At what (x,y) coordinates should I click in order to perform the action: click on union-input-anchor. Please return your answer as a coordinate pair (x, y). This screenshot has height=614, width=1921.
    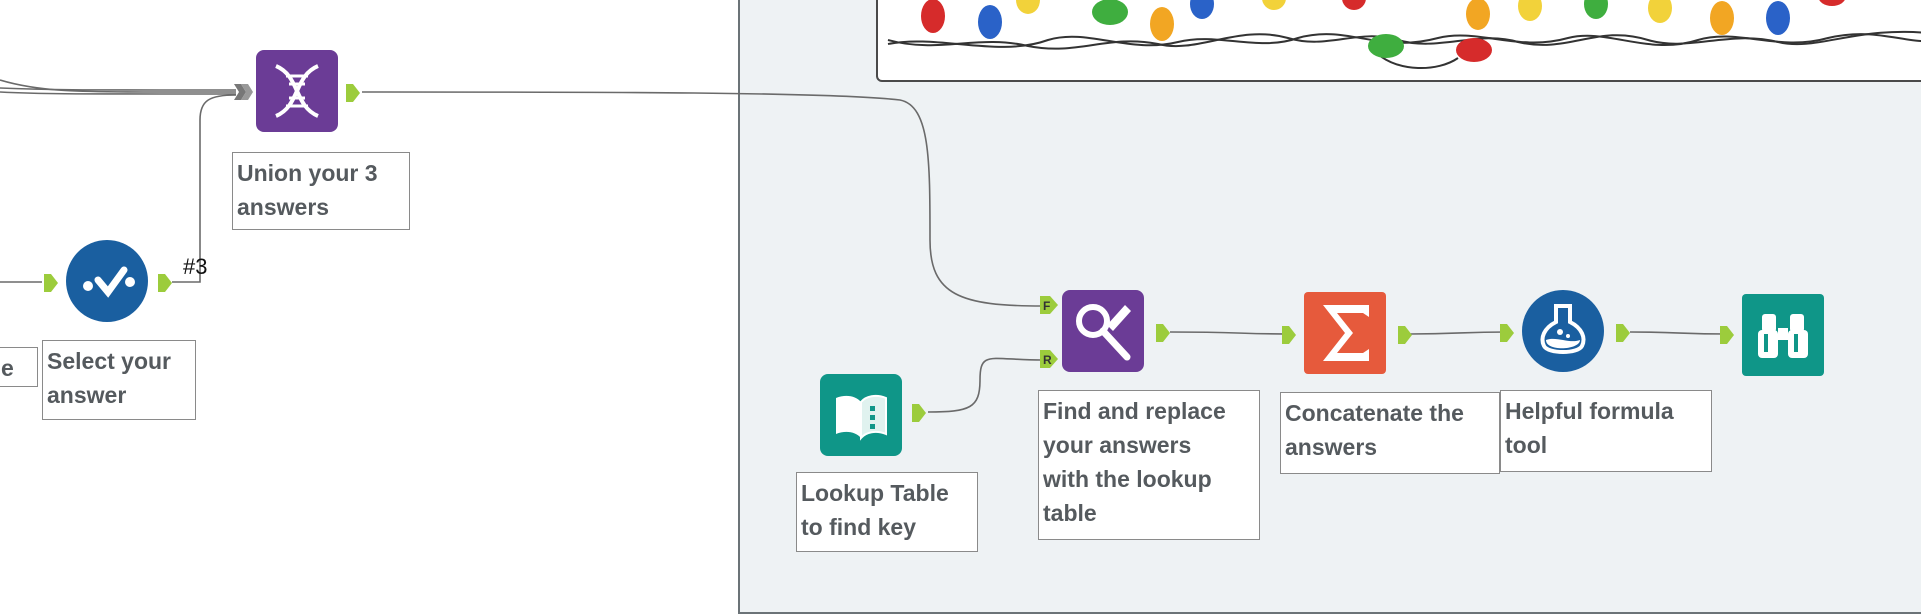
    Looking at the image, I should click on (244, 92).